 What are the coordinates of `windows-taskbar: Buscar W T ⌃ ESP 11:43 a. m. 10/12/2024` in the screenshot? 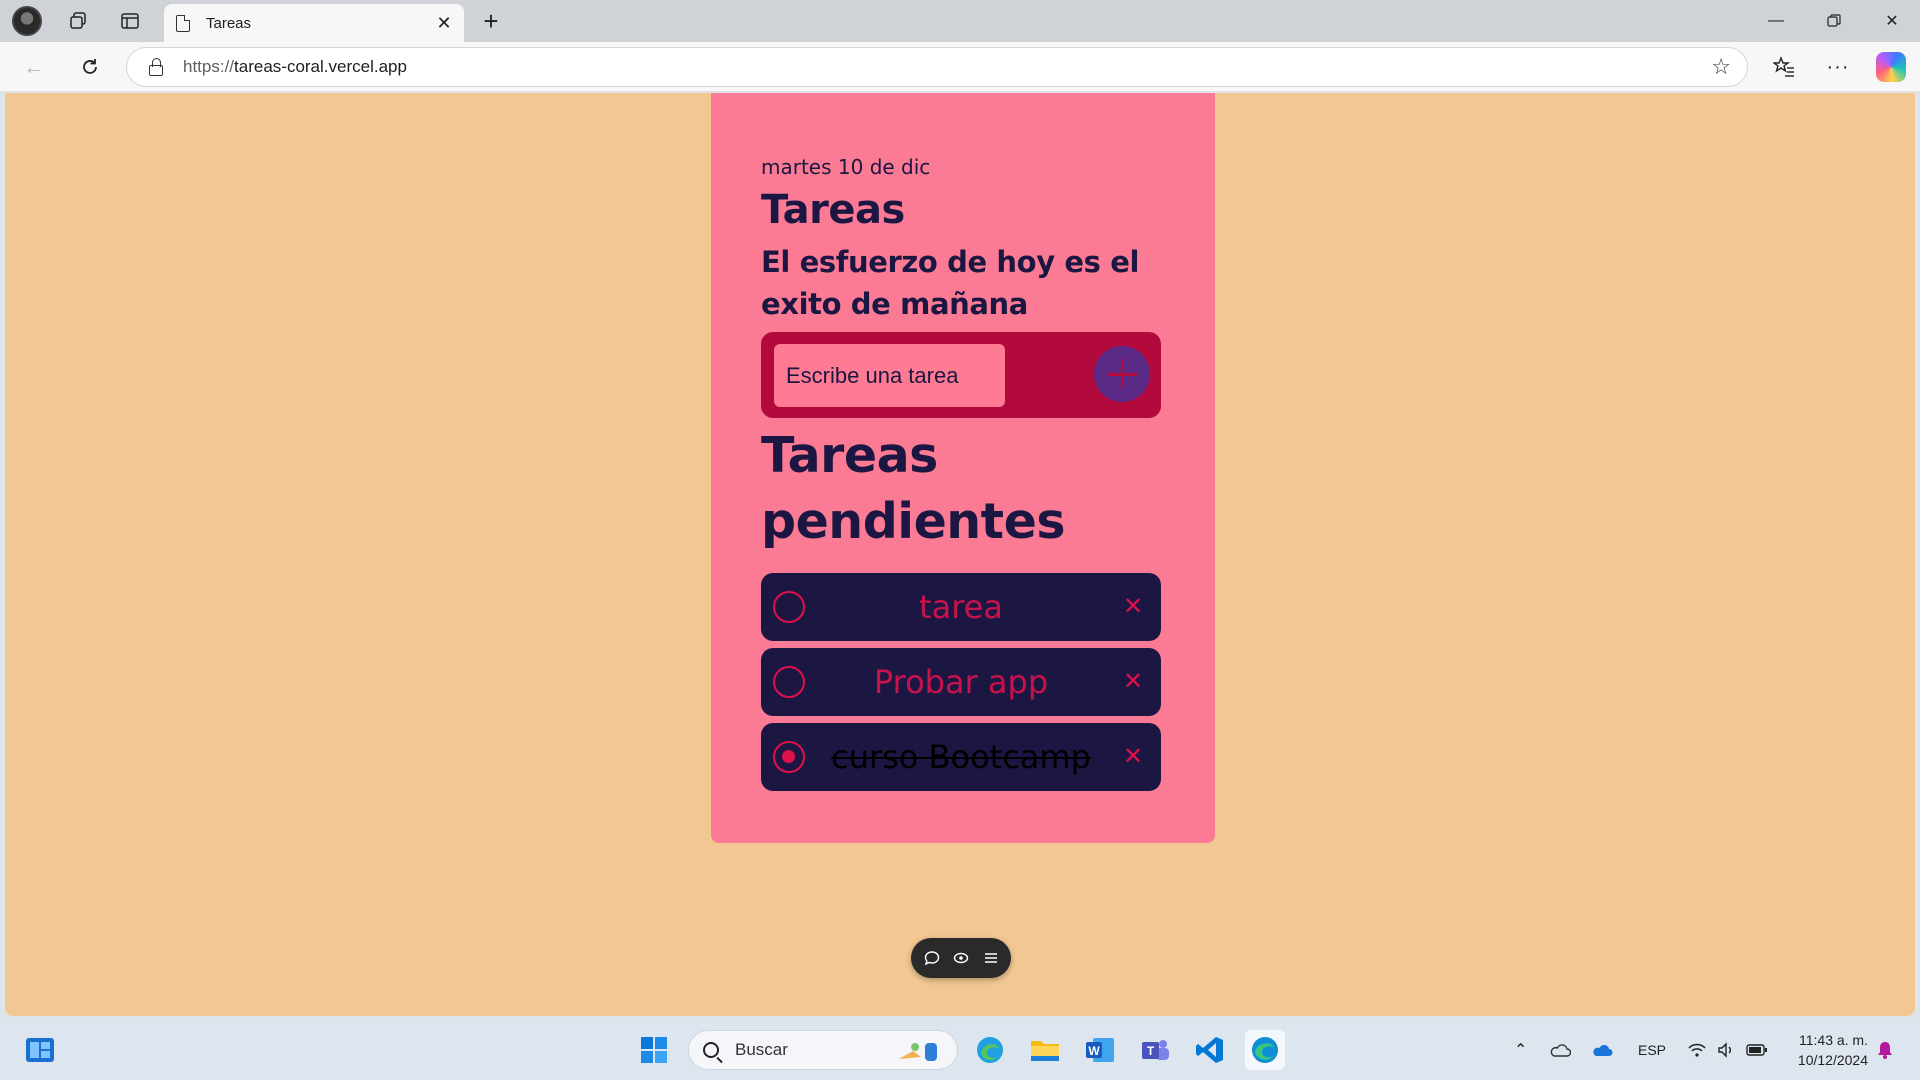 It's located at (960, 1050).